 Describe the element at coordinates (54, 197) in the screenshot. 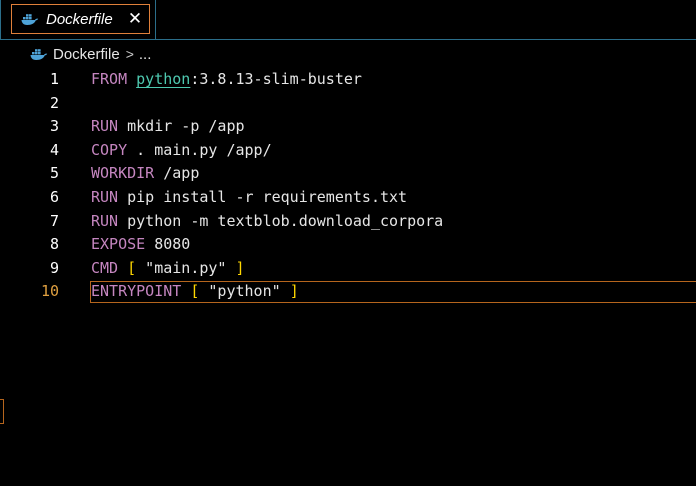

I see `line-number: 6` at that location.